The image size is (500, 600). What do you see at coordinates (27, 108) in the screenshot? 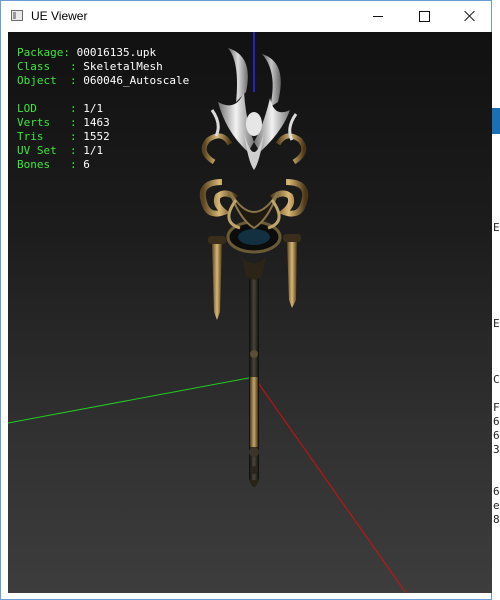
I see `info-label: LOD` at bounding box center [27, 108].